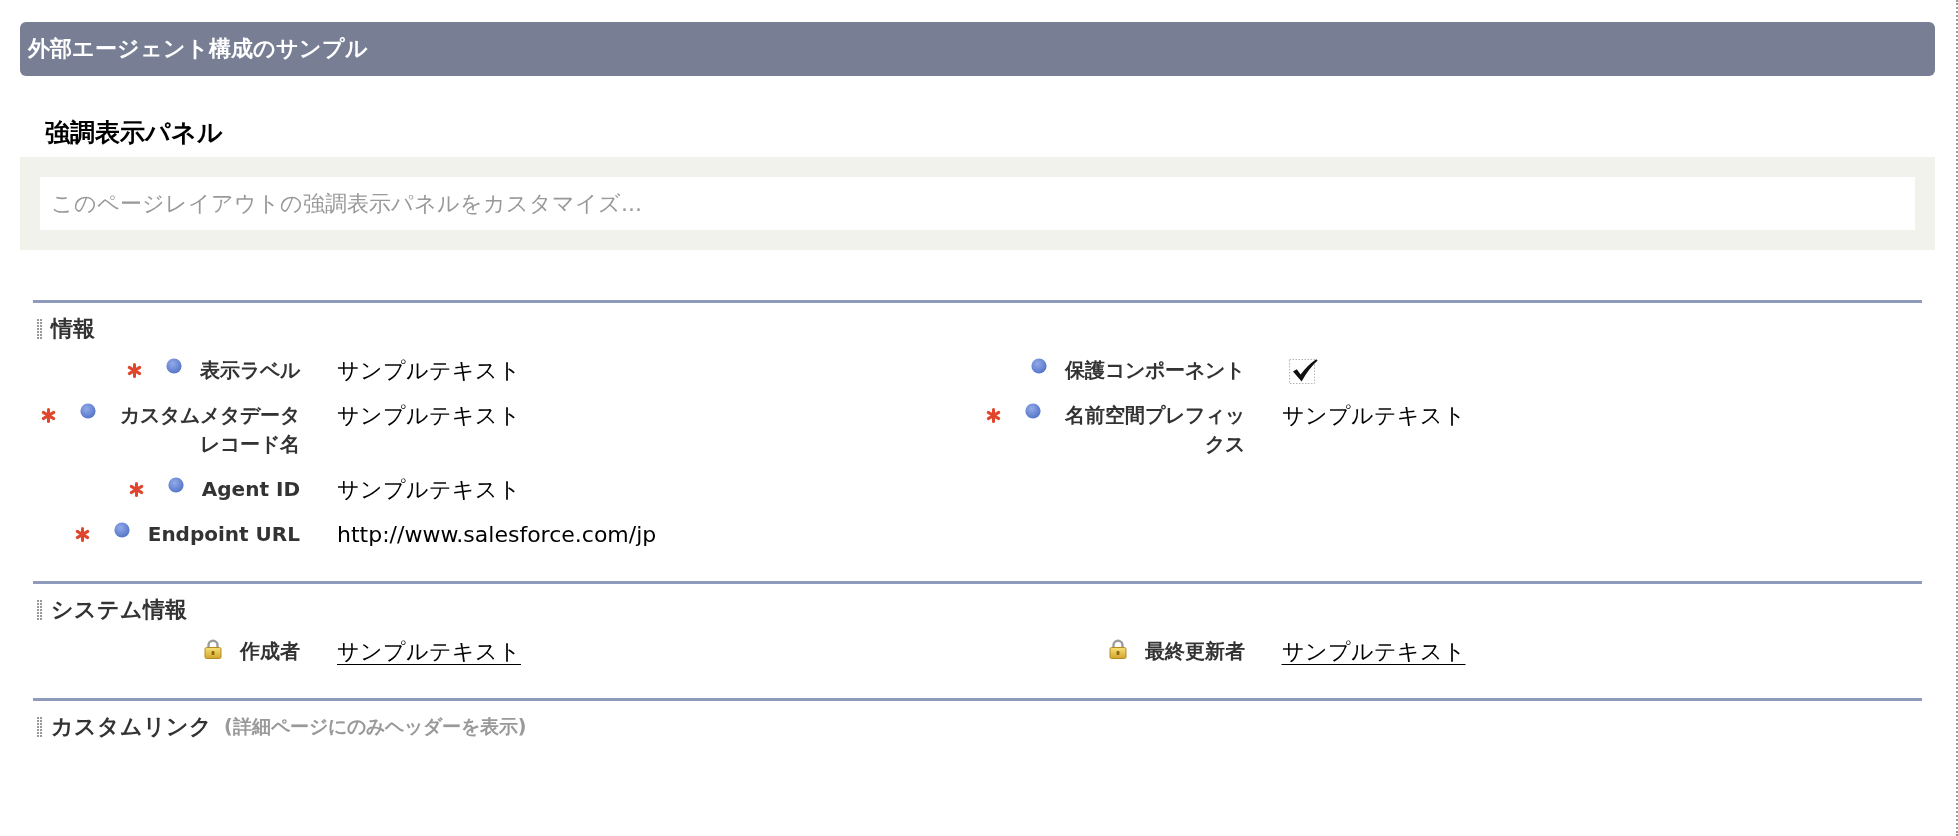 The height and width of the screenshot is (836, 1958). Describe the element at coordinates (134, 133) in the screenshot. I see `panel-title: 強調表示パネル` at that location.